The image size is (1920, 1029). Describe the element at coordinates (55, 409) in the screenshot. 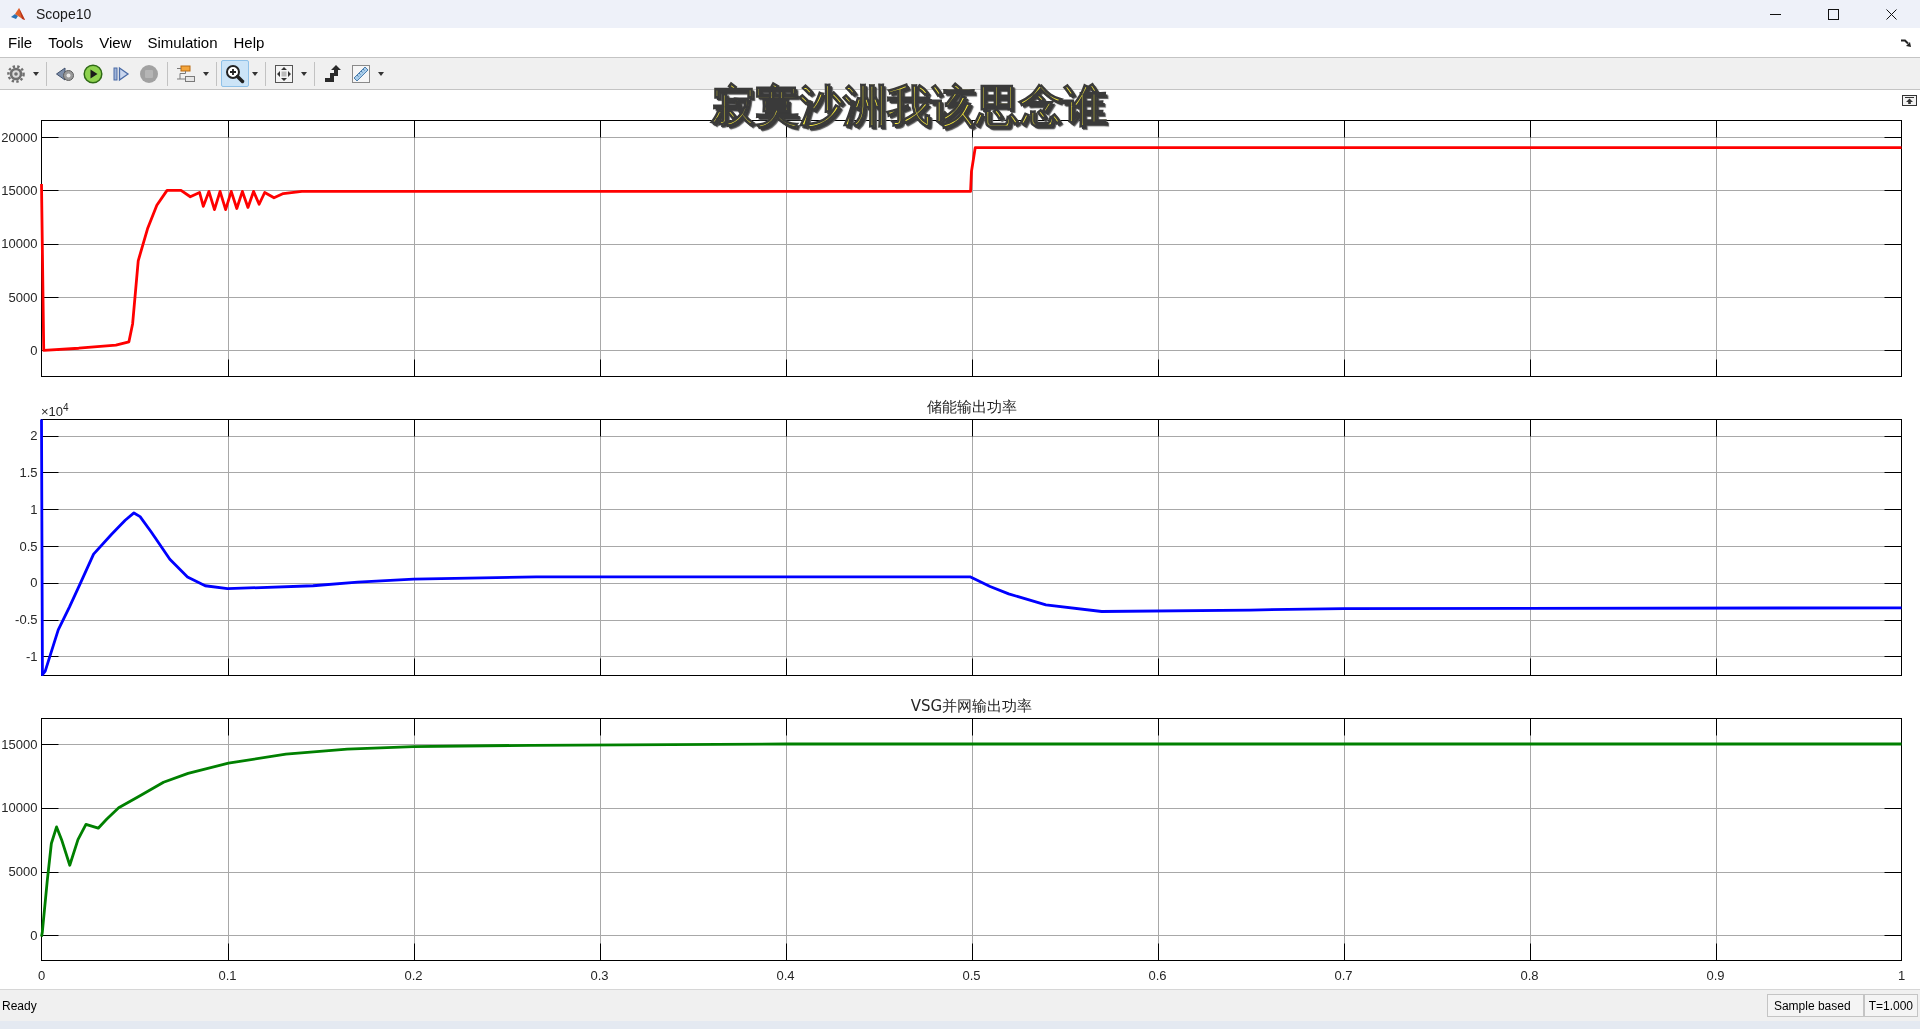

I see `axis-multiplier: ×10$^{4}$` at that location.